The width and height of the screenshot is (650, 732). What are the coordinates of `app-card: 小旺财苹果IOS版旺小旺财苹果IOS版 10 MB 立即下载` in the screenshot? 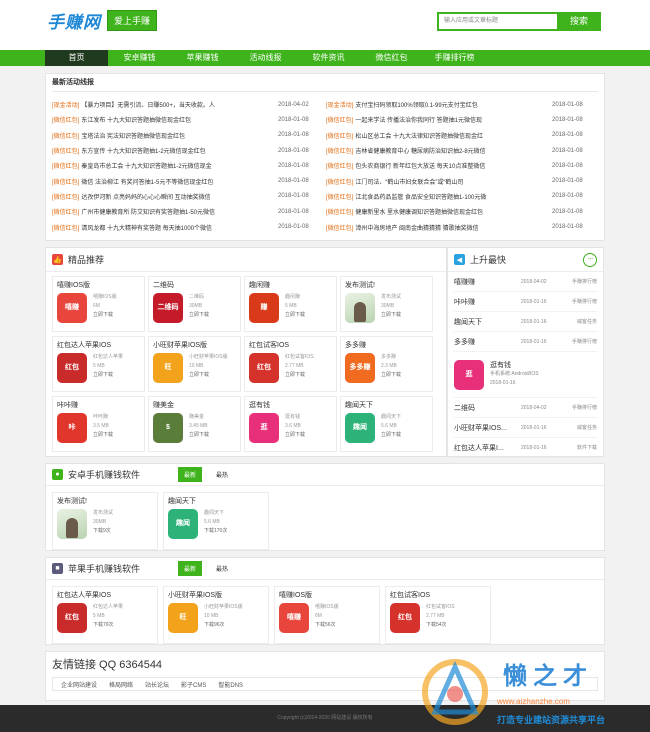 It's located at (194, 364).